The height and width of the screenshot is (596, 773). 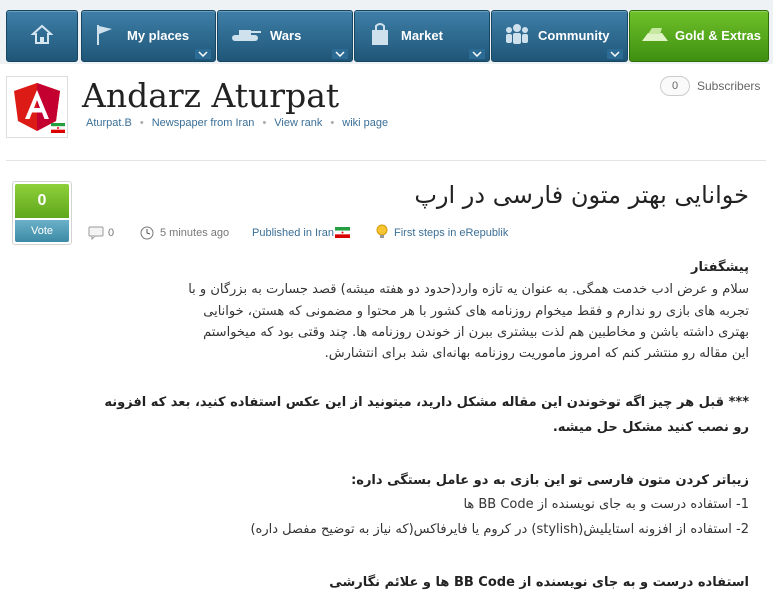 What do you see at coordinates (203, 123) in the screenshot?
I see `newspaper-country-link: Newspaper from Iran` at bounding box center [203, 123].